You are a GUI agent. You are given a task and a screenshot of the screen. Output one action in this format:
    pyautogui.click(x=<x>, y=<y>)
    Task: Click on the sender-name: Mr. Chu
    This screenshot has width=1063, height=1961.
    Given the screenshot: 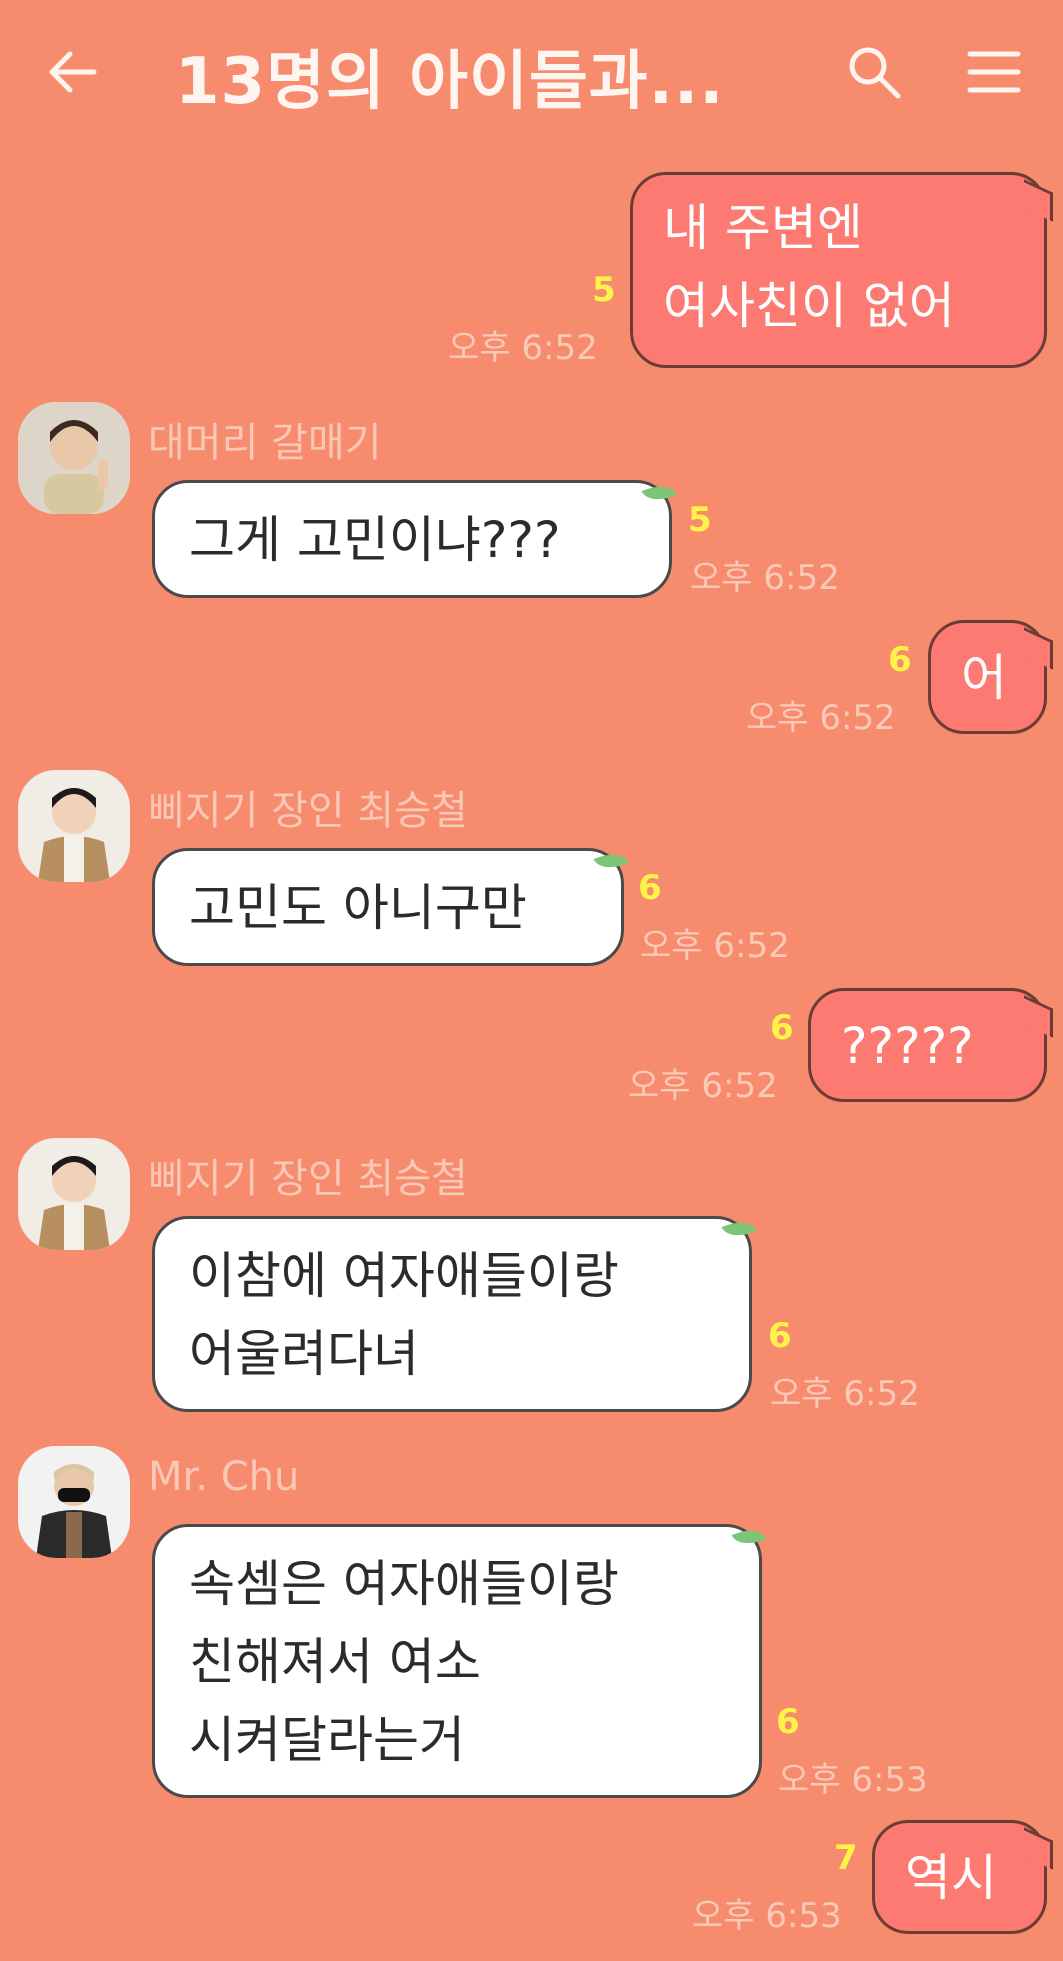 What is the action you would take?
    pyautogui.click(x=224, y=1477)
    